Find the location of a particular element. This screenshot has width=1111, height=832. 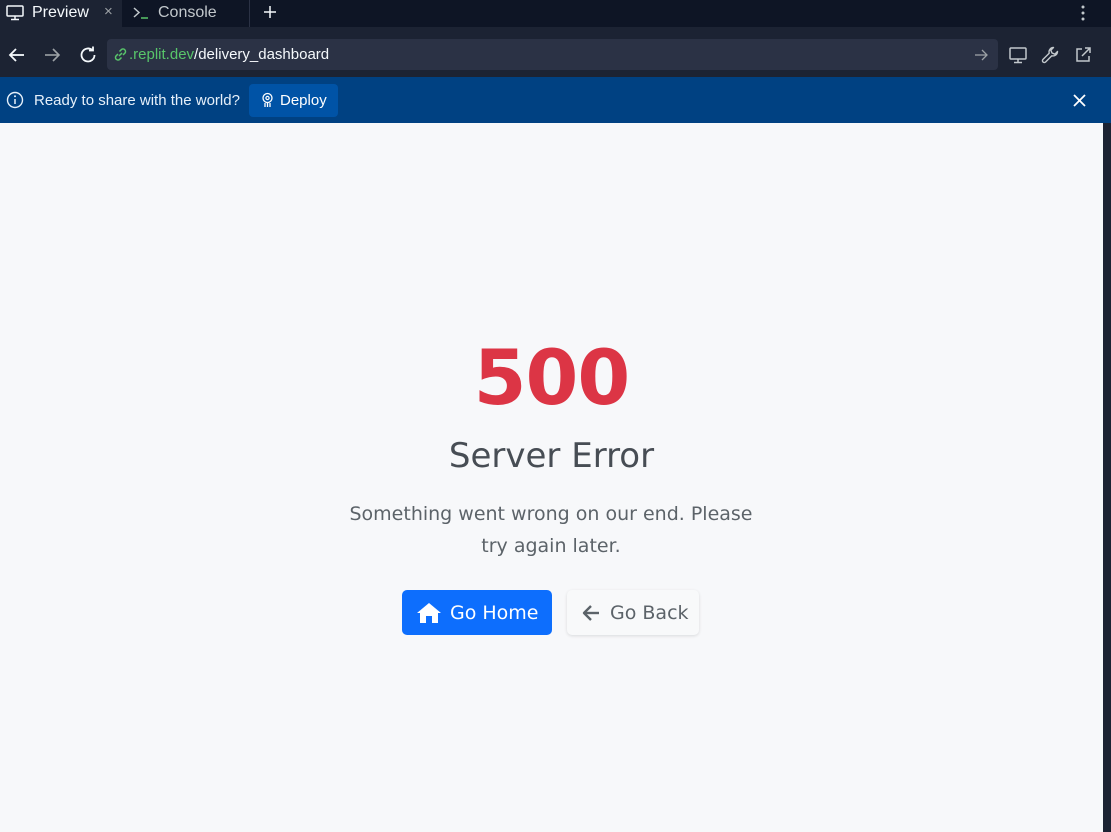

url-text: .replit.dev/delivery_dashboard is located at coordinates (229, 55).